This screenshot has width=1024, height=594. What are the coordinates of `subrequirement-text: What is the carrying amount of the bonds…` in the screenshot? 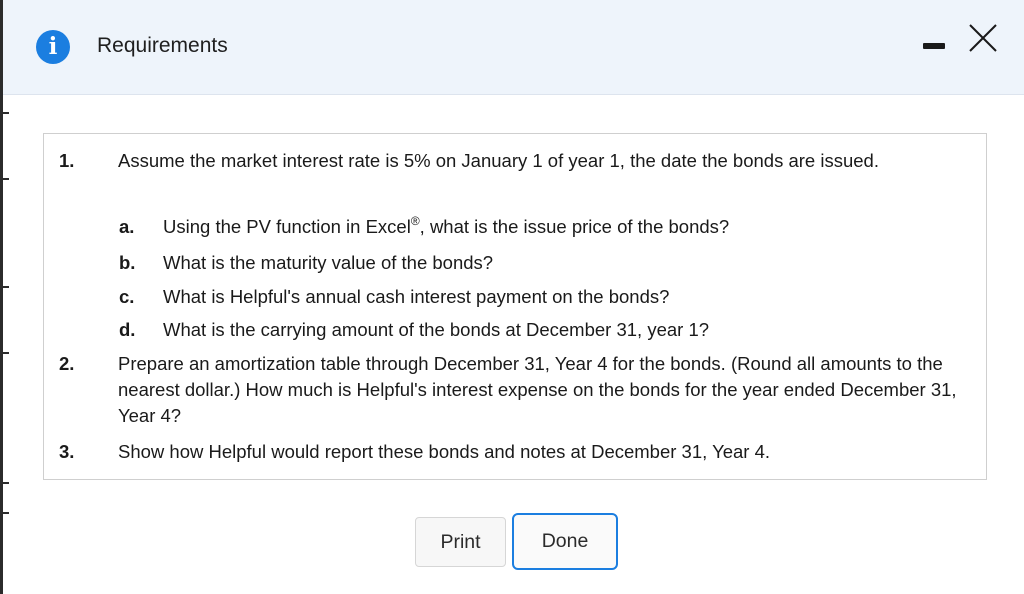 It's located at (436, 329).